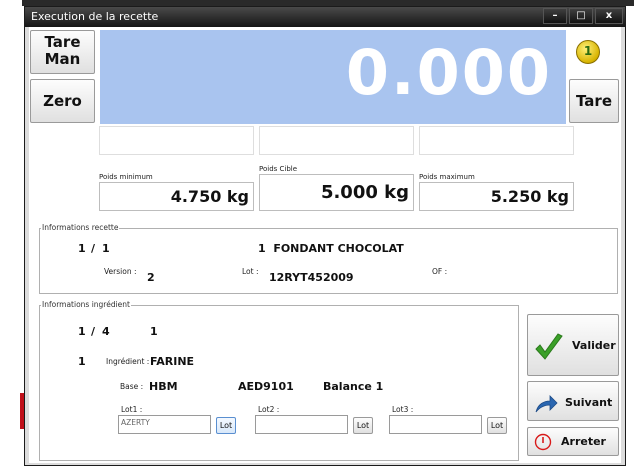 This screenshot has height=469, width=634. I want to click on next-button: Suivant, so click(573, 401).